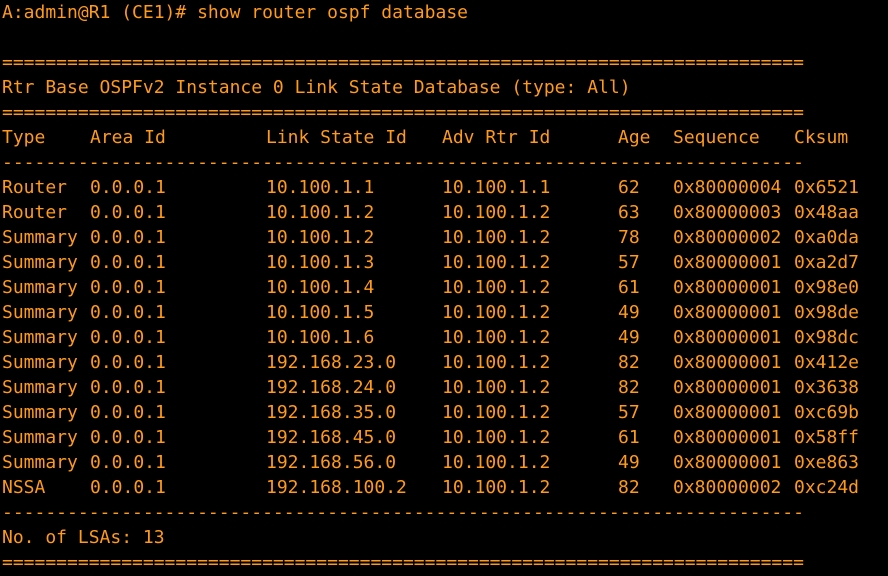  I want to click on cell-cksum: 0x98e0, so click(827, 287).